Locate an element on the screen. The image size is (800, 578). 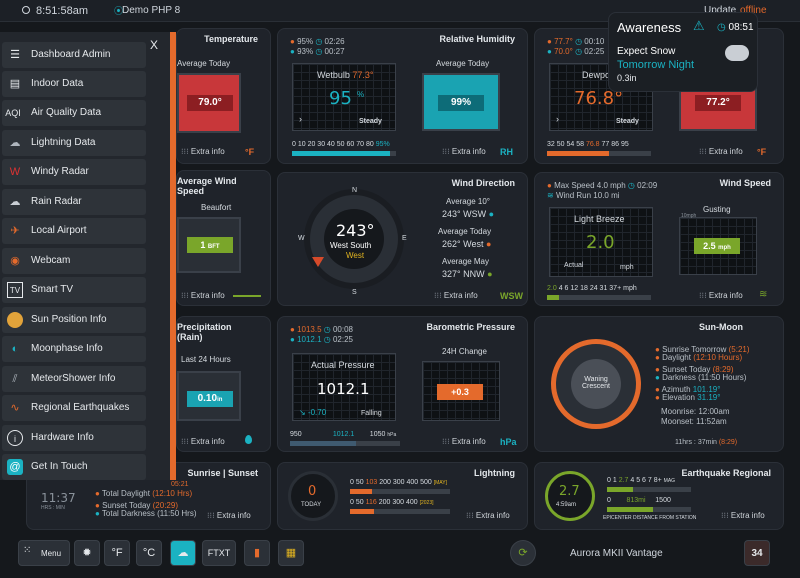
fahrenheit-button: °F is located at coordinates (117, 553).